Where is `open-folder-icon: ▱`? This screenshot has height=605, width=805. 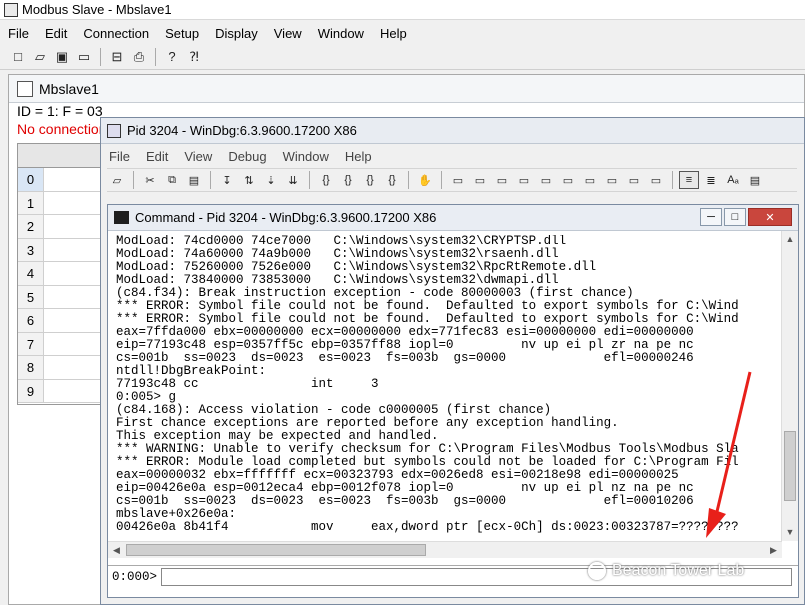
open-folder-icon: ▱ is located at coordinates (117, 180).